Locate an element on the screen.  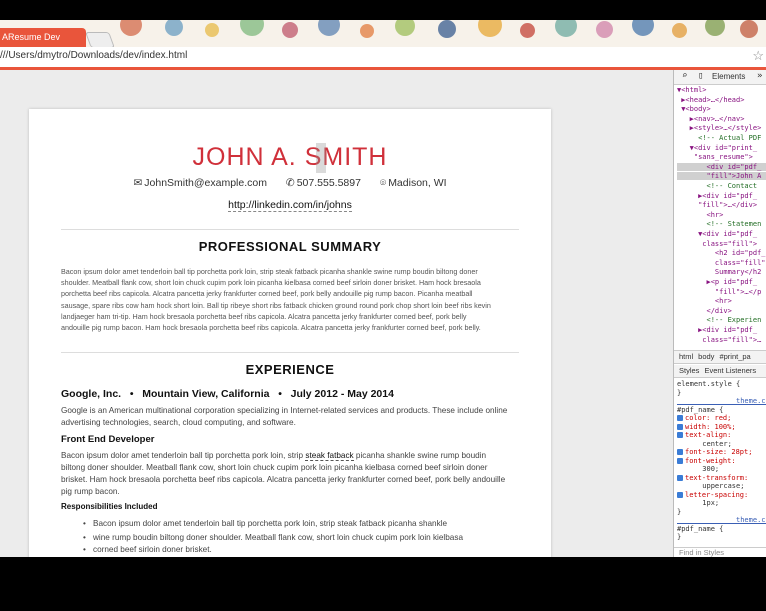
search-icon: ⌕ is located at coordinates (684, 76).